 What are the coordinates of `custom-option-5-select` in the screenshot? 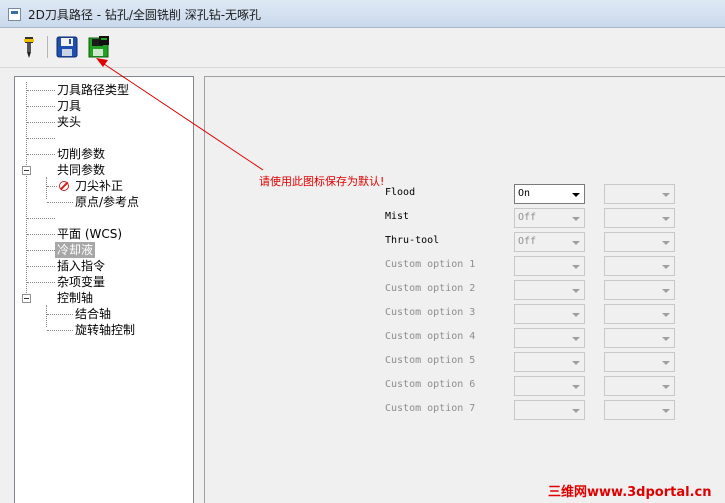 It's located at (549, 362).